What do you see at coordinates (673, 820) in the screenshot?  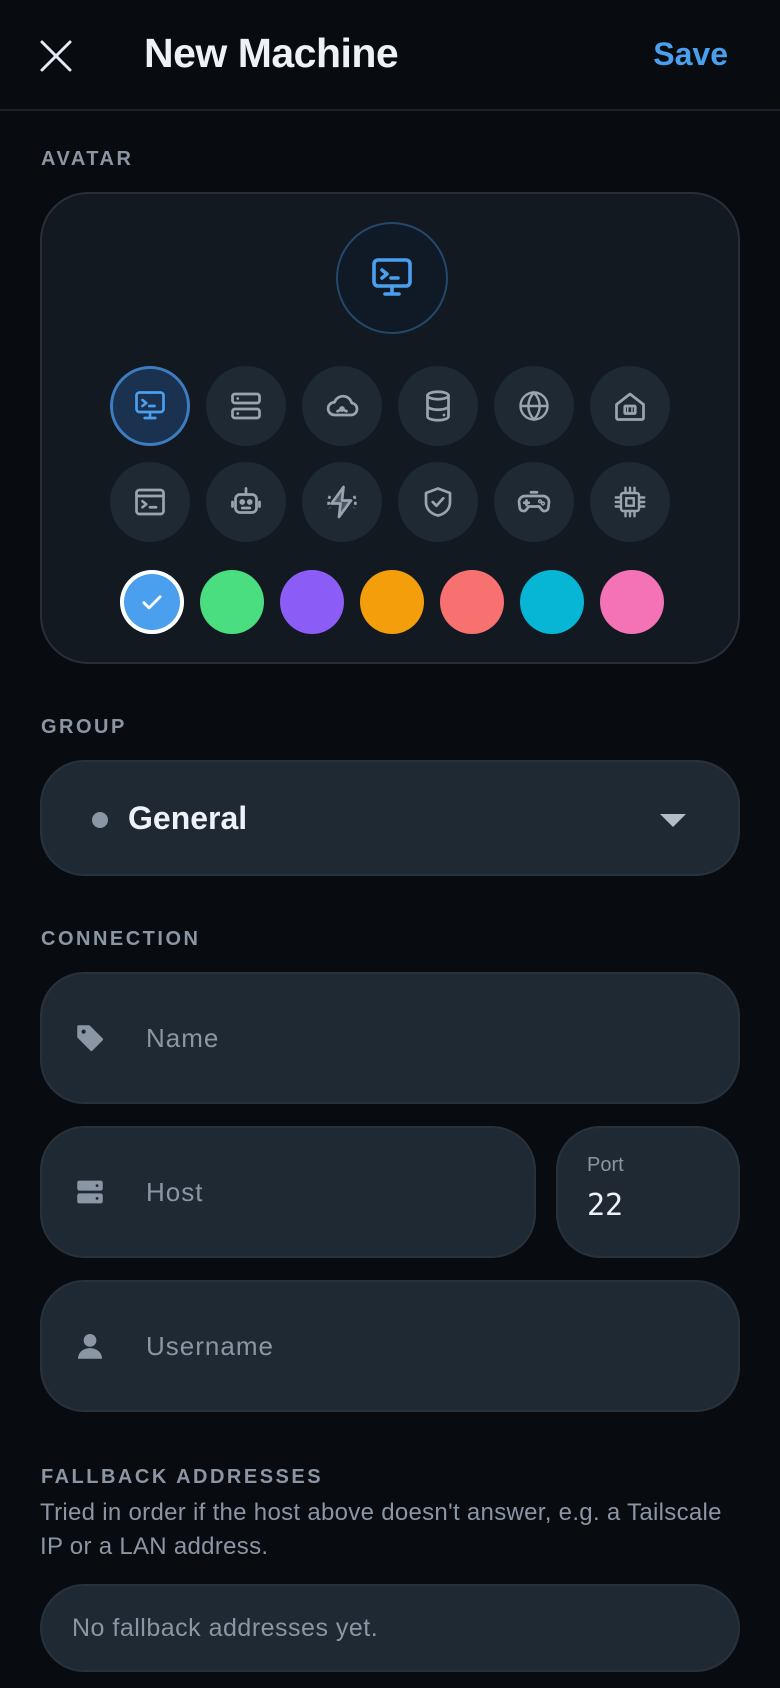 I see `caret-down-icon` at bounding box center [673, 820].